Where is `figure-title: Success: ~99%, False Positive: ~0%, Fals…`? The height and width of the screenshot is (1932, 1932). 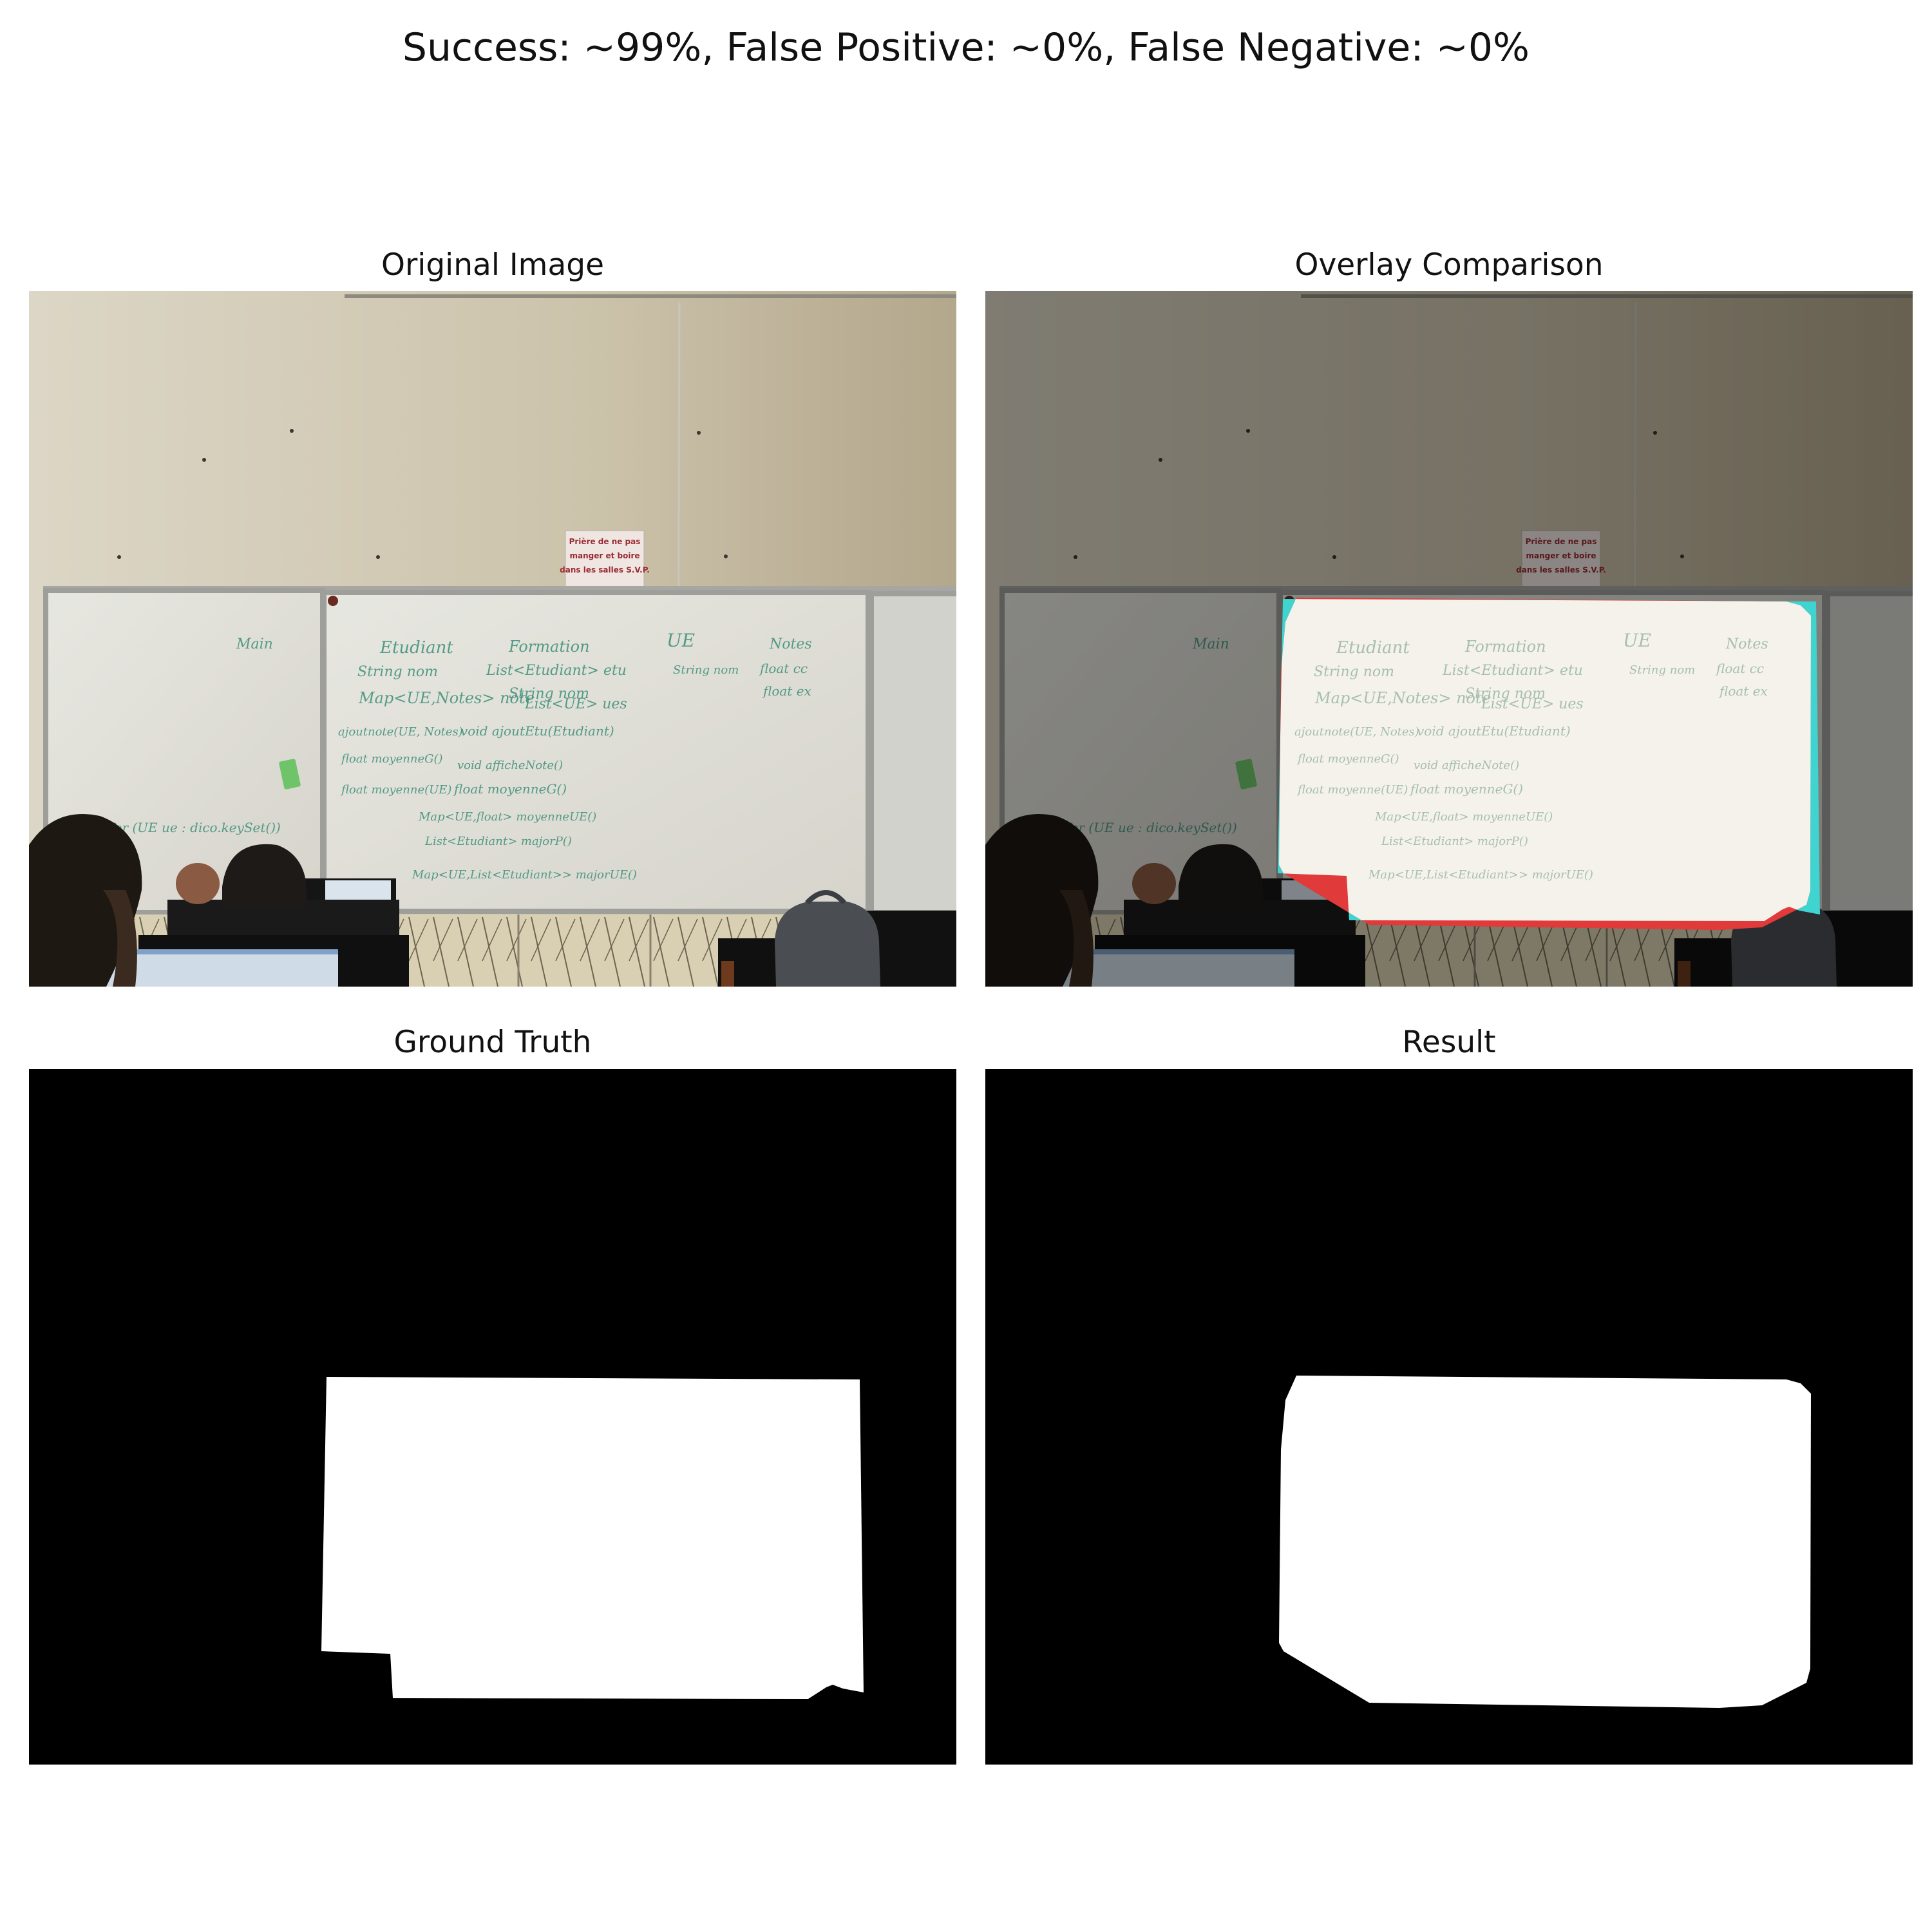 figure-title: Success: ~99%, False Positive: ~0%, Fals… is located at coordinates (966, 48).